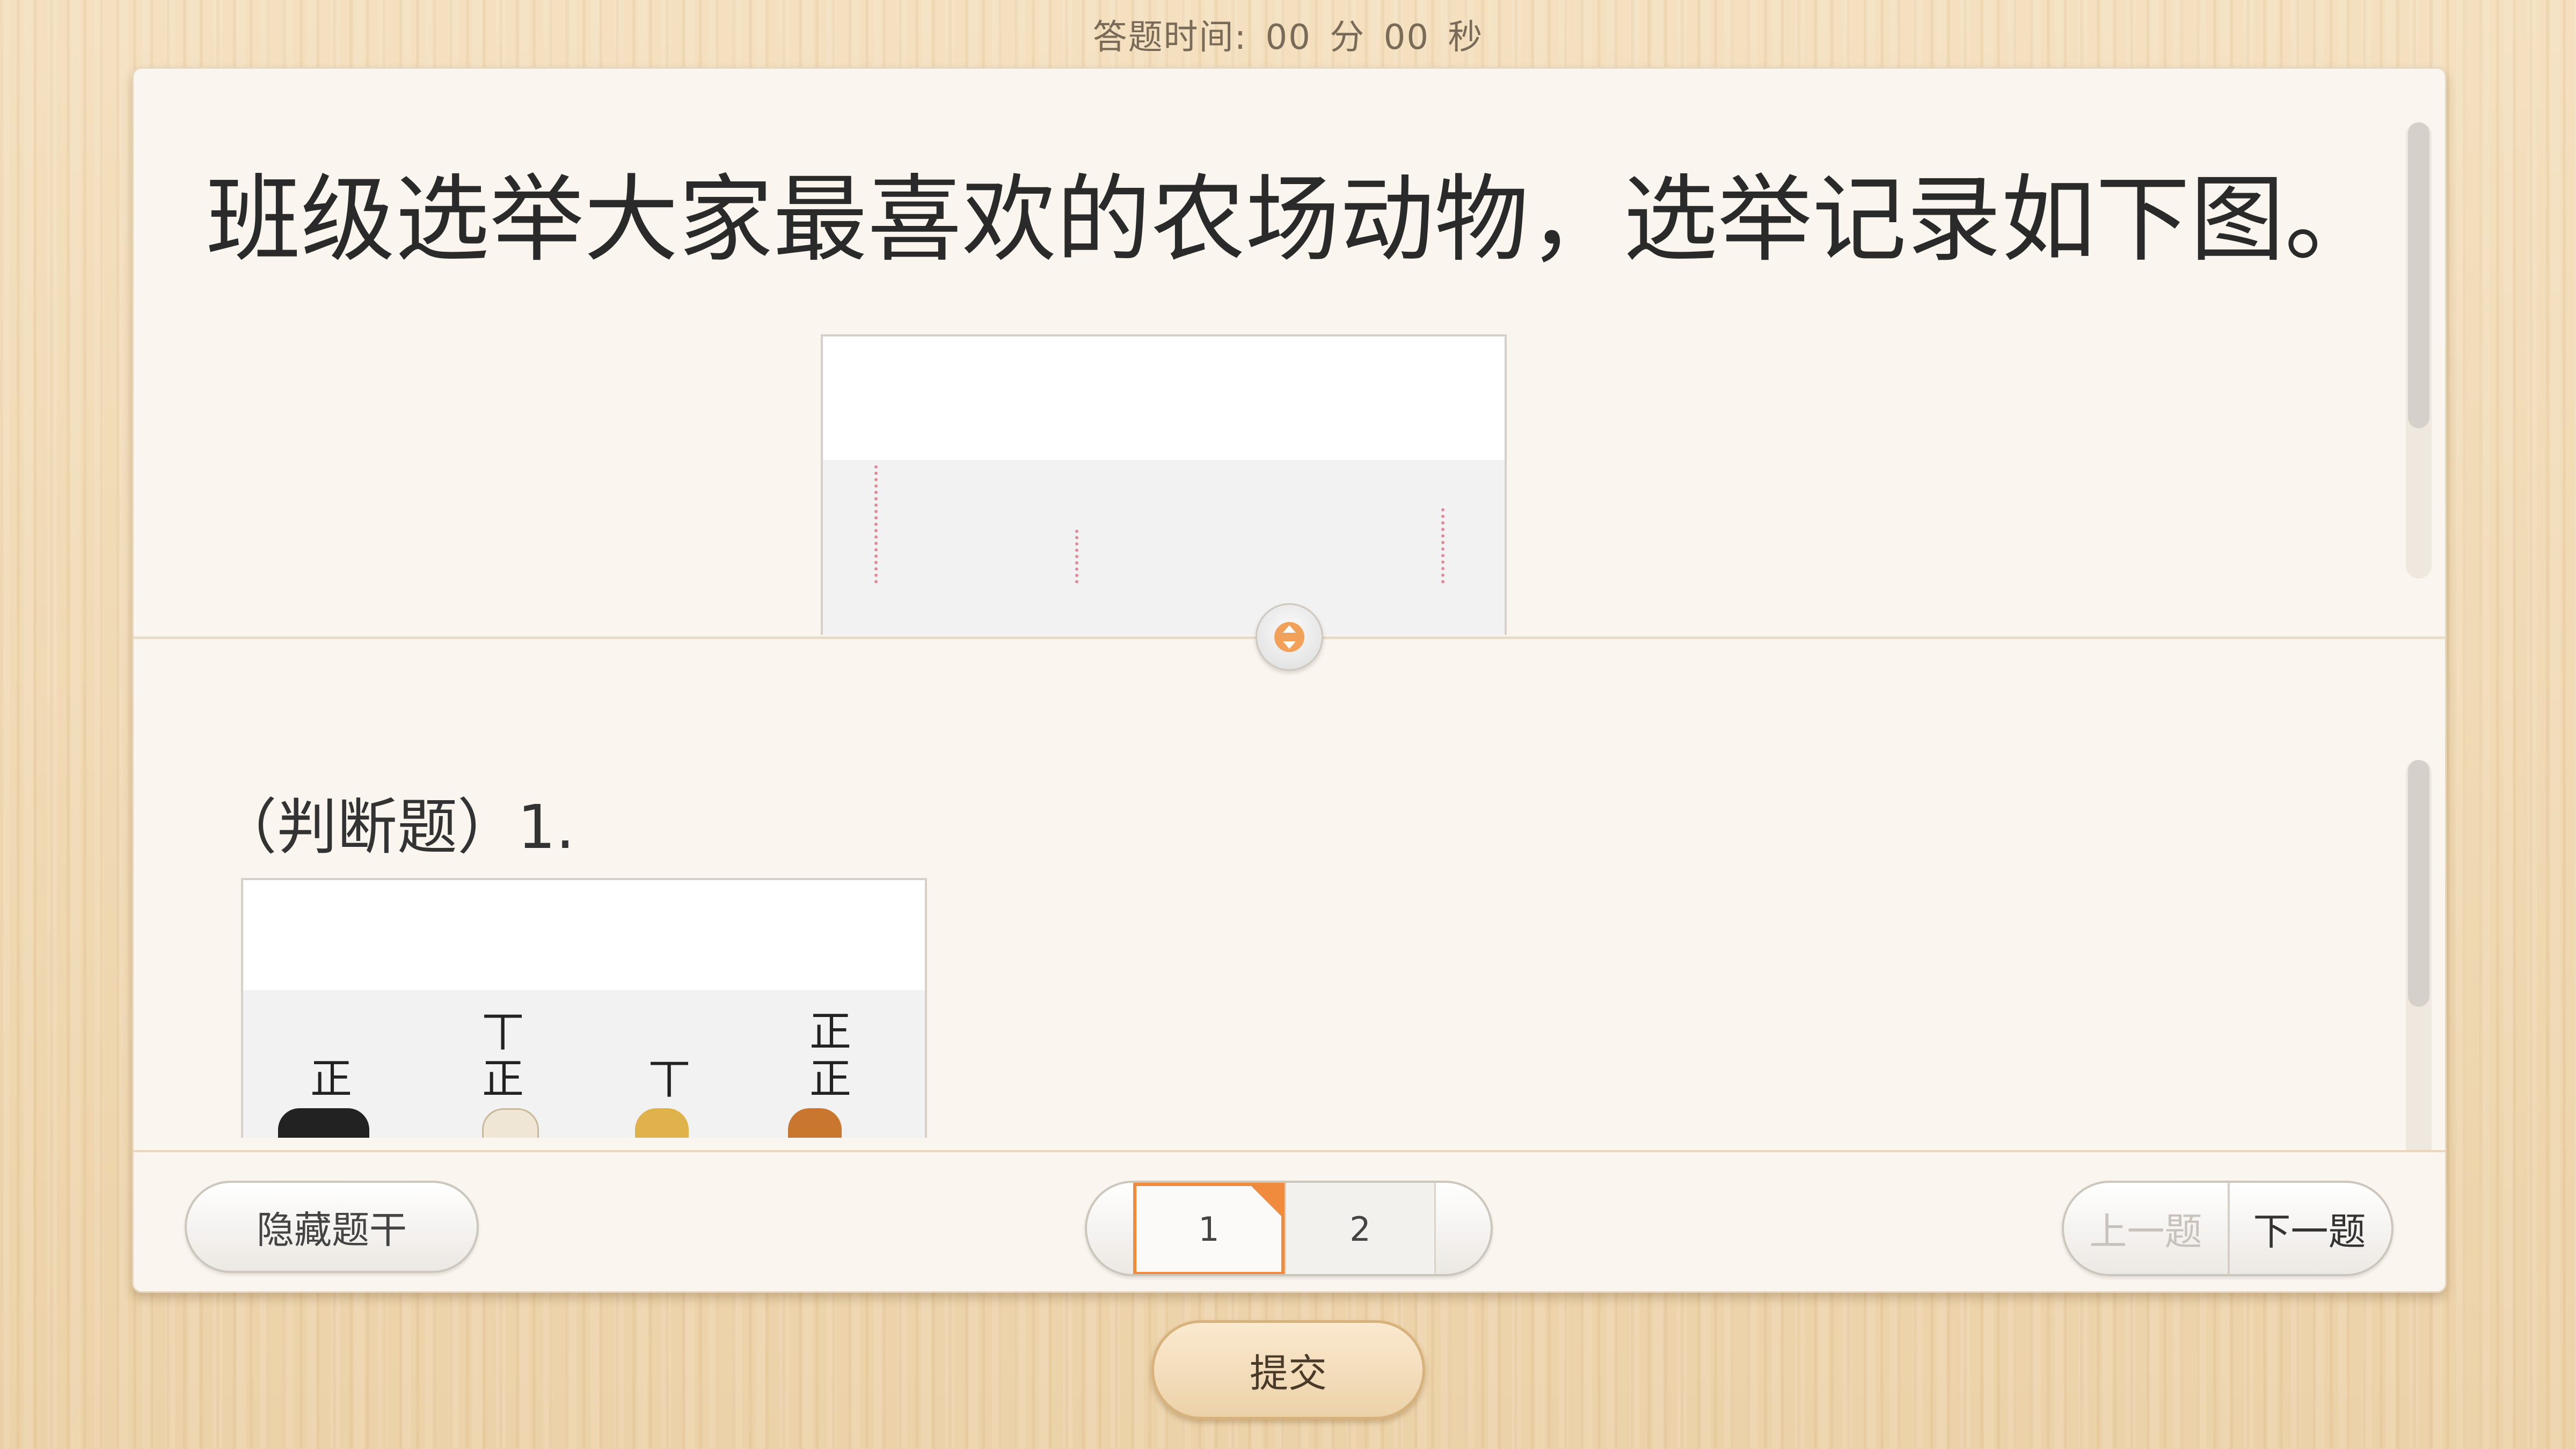  I want to click on chick-image, so click(662, 1123).